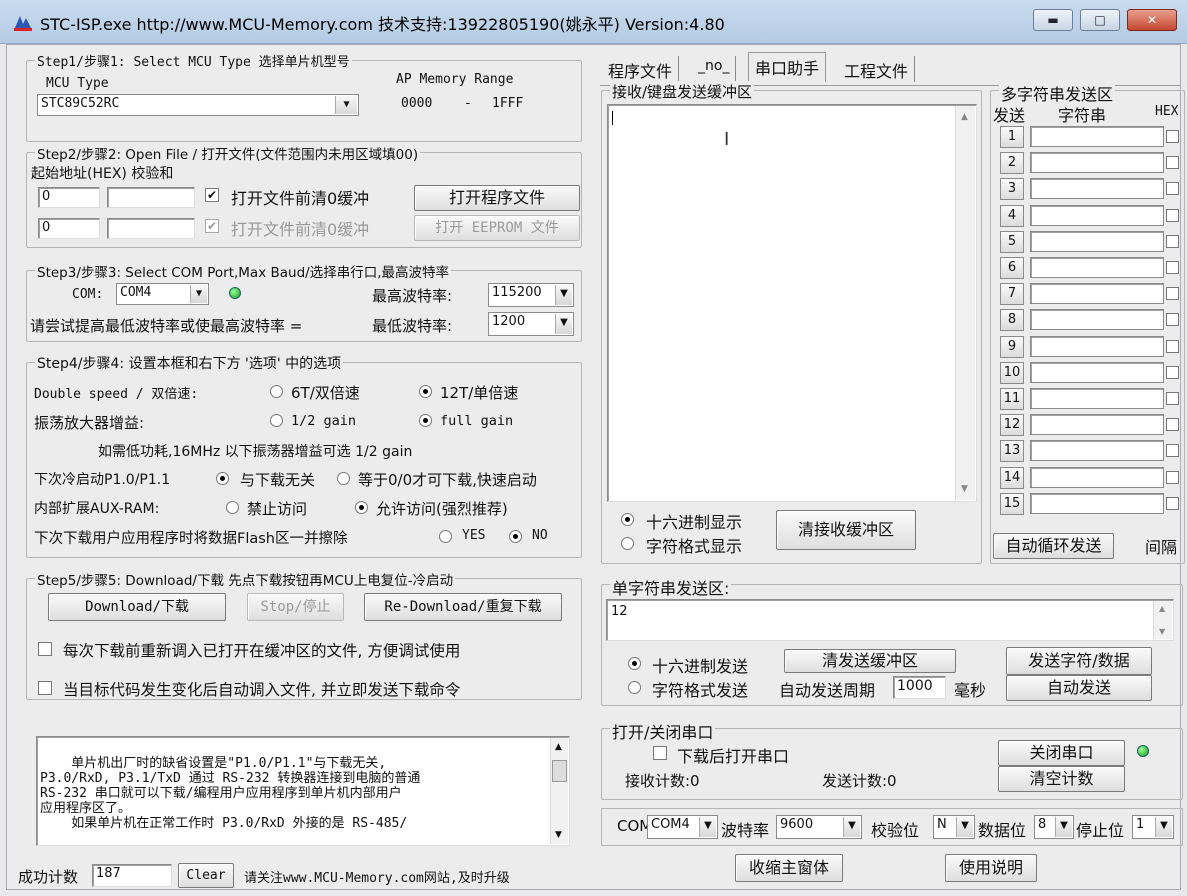  I want to click on help-button: 使用说明, so click(991, 868).